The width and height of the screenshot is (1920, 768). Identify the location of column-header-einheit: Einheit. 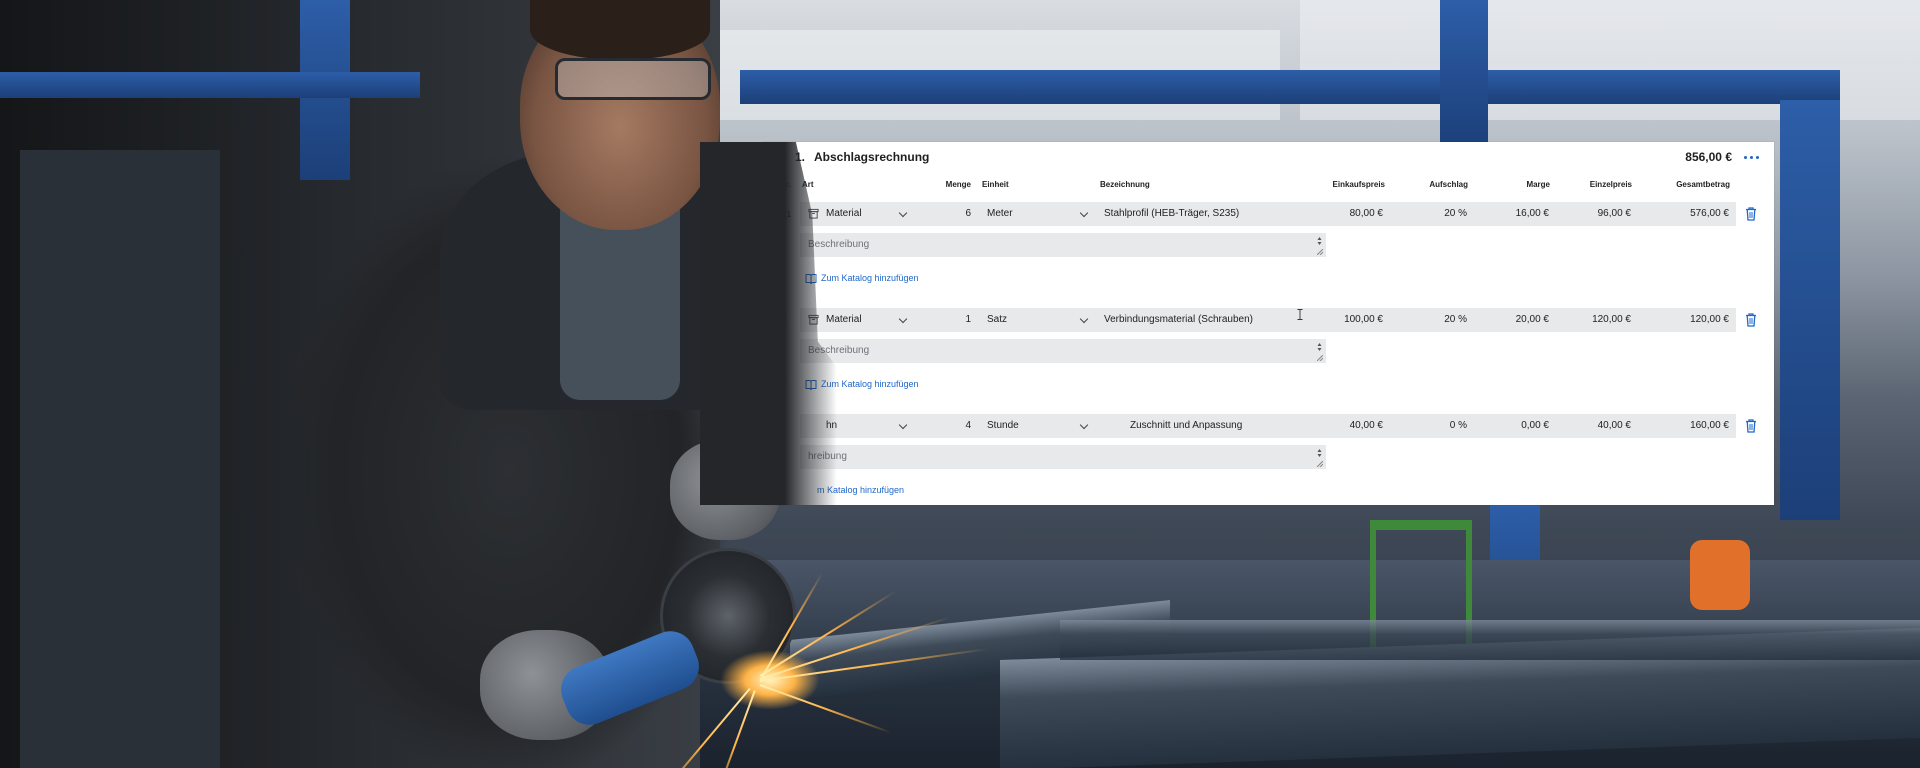
(995, 184).